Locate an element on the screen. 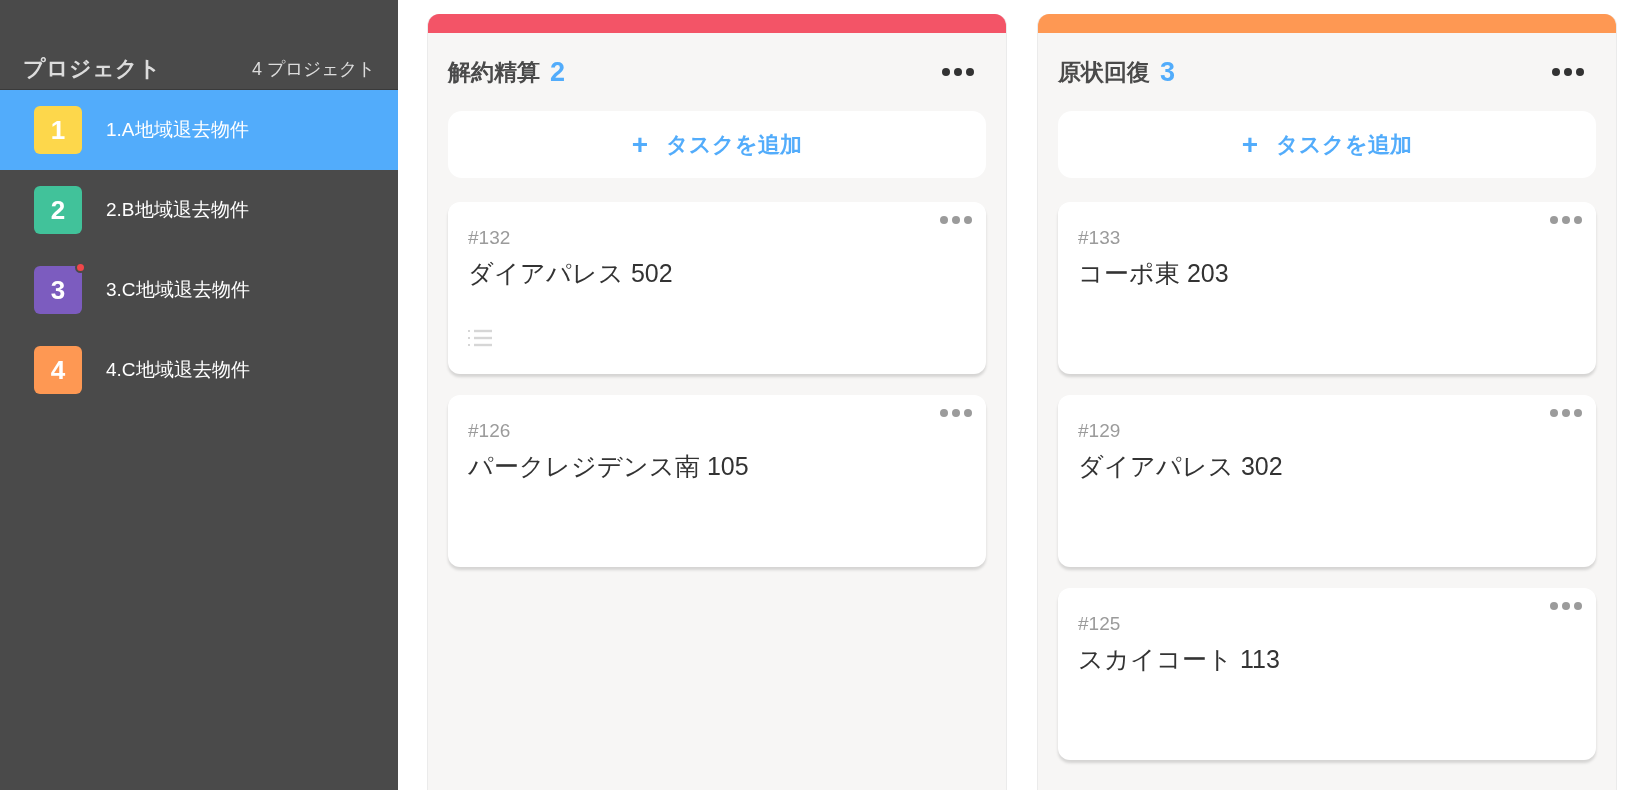 The image size is (1634, 790). task-card: #125 スカイコート 113 is located at coordinates (1327, 674).